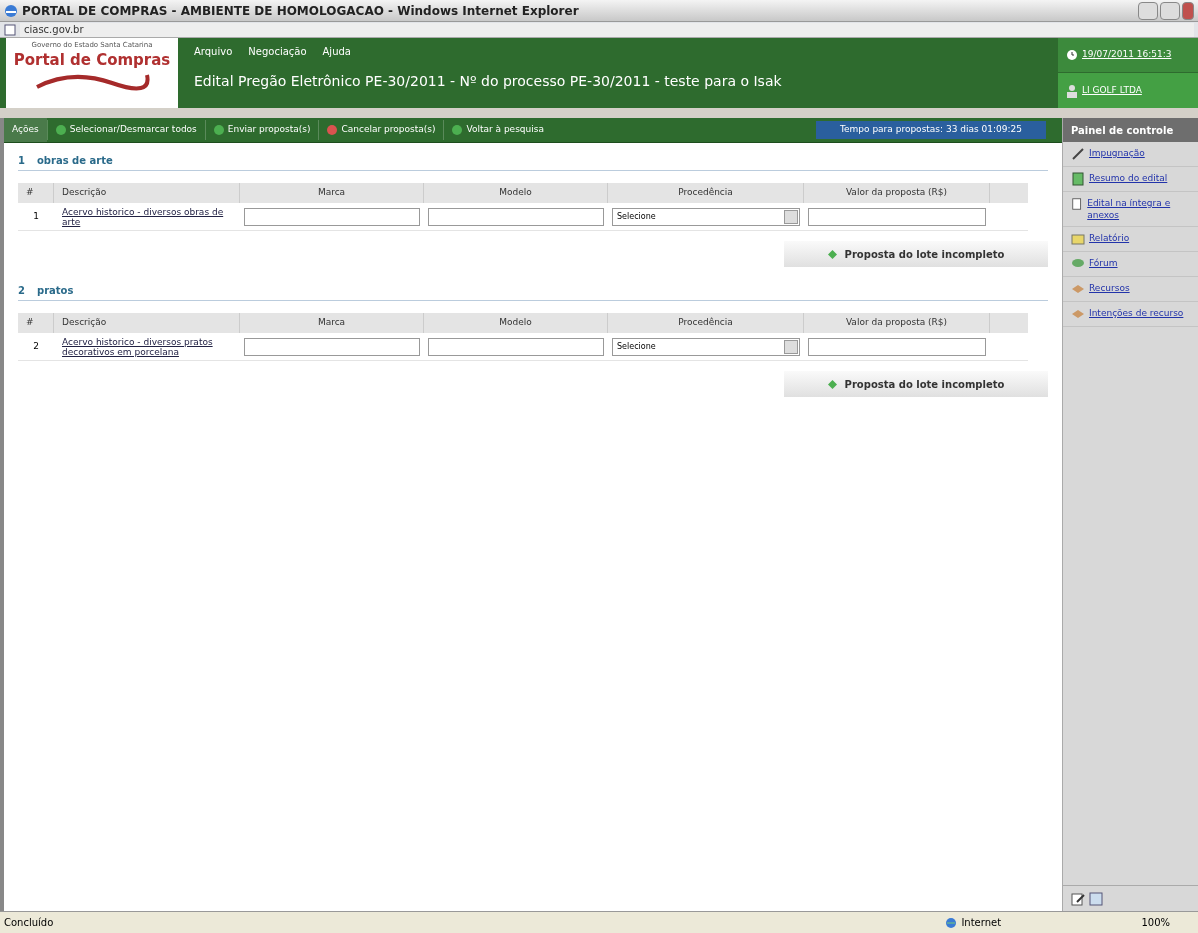 The width and height of the screenshot is (1198, 933). Describe the element at coordinates (1109, 238) in the screenshot. I see `panel-link: Relatório` at that location.